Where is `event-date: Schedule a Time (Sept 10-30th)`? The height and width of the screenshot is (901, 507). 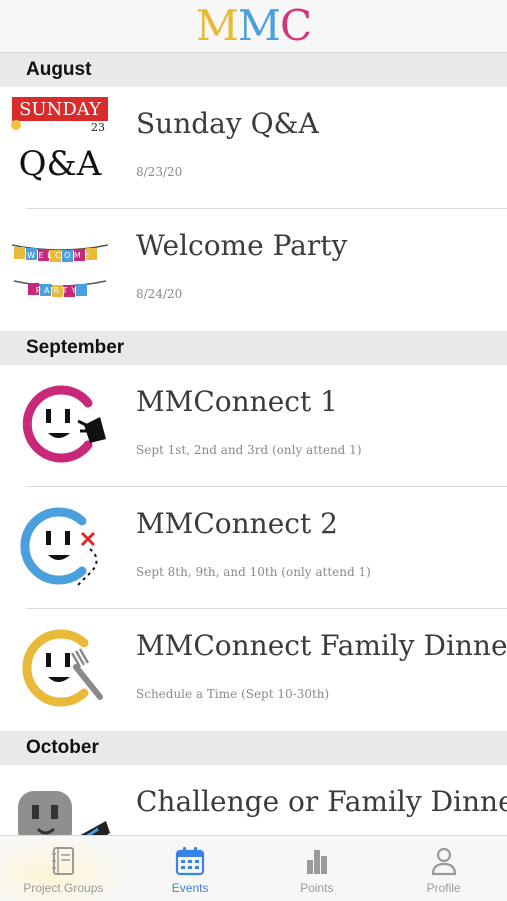 event-date: Schedule a Time (Sept 10-30th) is located at coordinates (233, 694).